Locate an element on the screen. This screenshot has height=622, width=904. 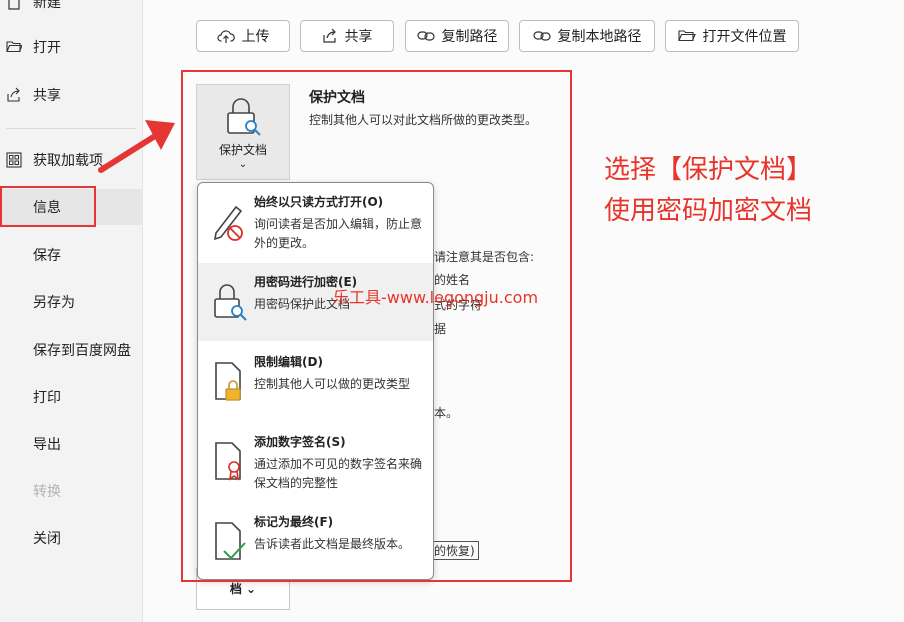
annotation-text: 选择【保护文档】 使用密码加密文档 is located at coordinates (708, 191).